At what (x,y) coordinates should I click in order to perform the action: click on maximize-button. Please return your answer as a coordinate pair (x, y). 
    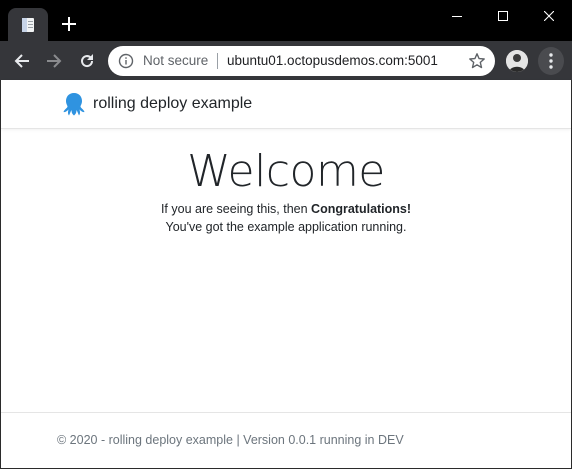
    Looking at the image, I should click on (503, 16).